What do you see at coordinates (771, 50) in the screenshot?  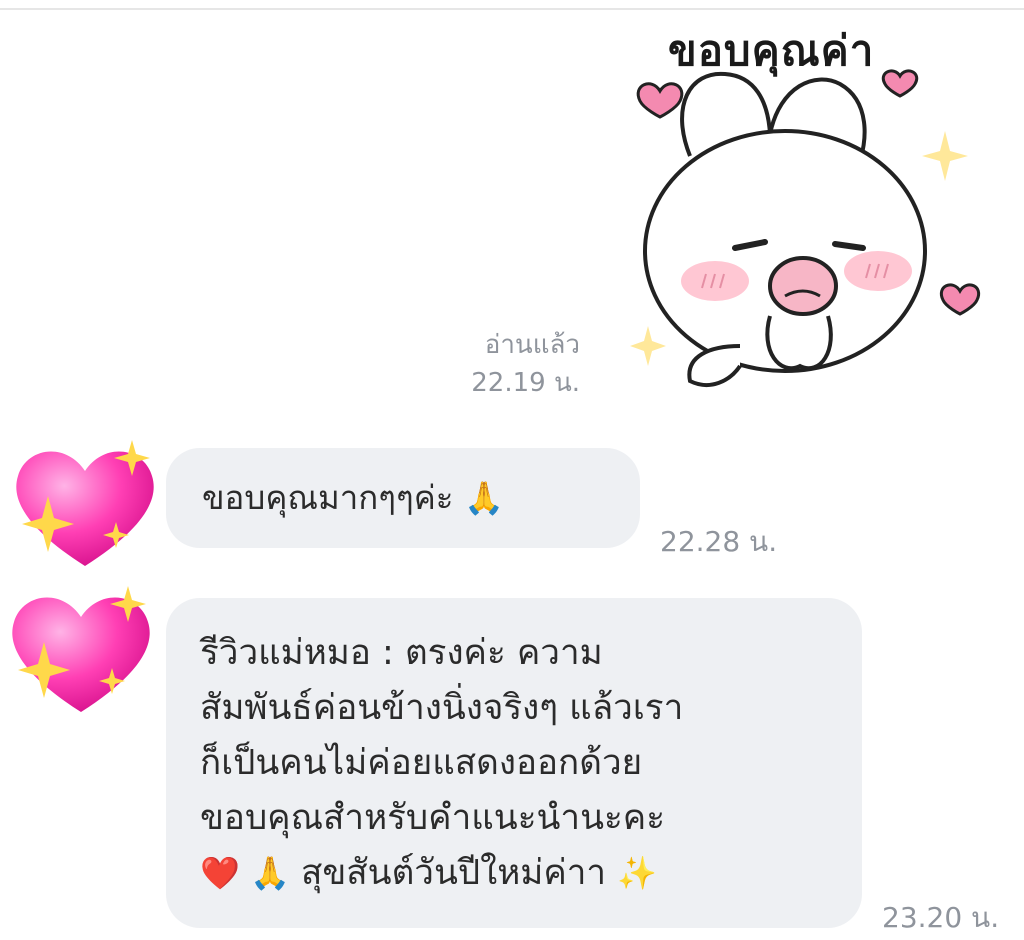 I see `sticker-caption: ขอบคุณค่า` at bounding box center [771, 50].